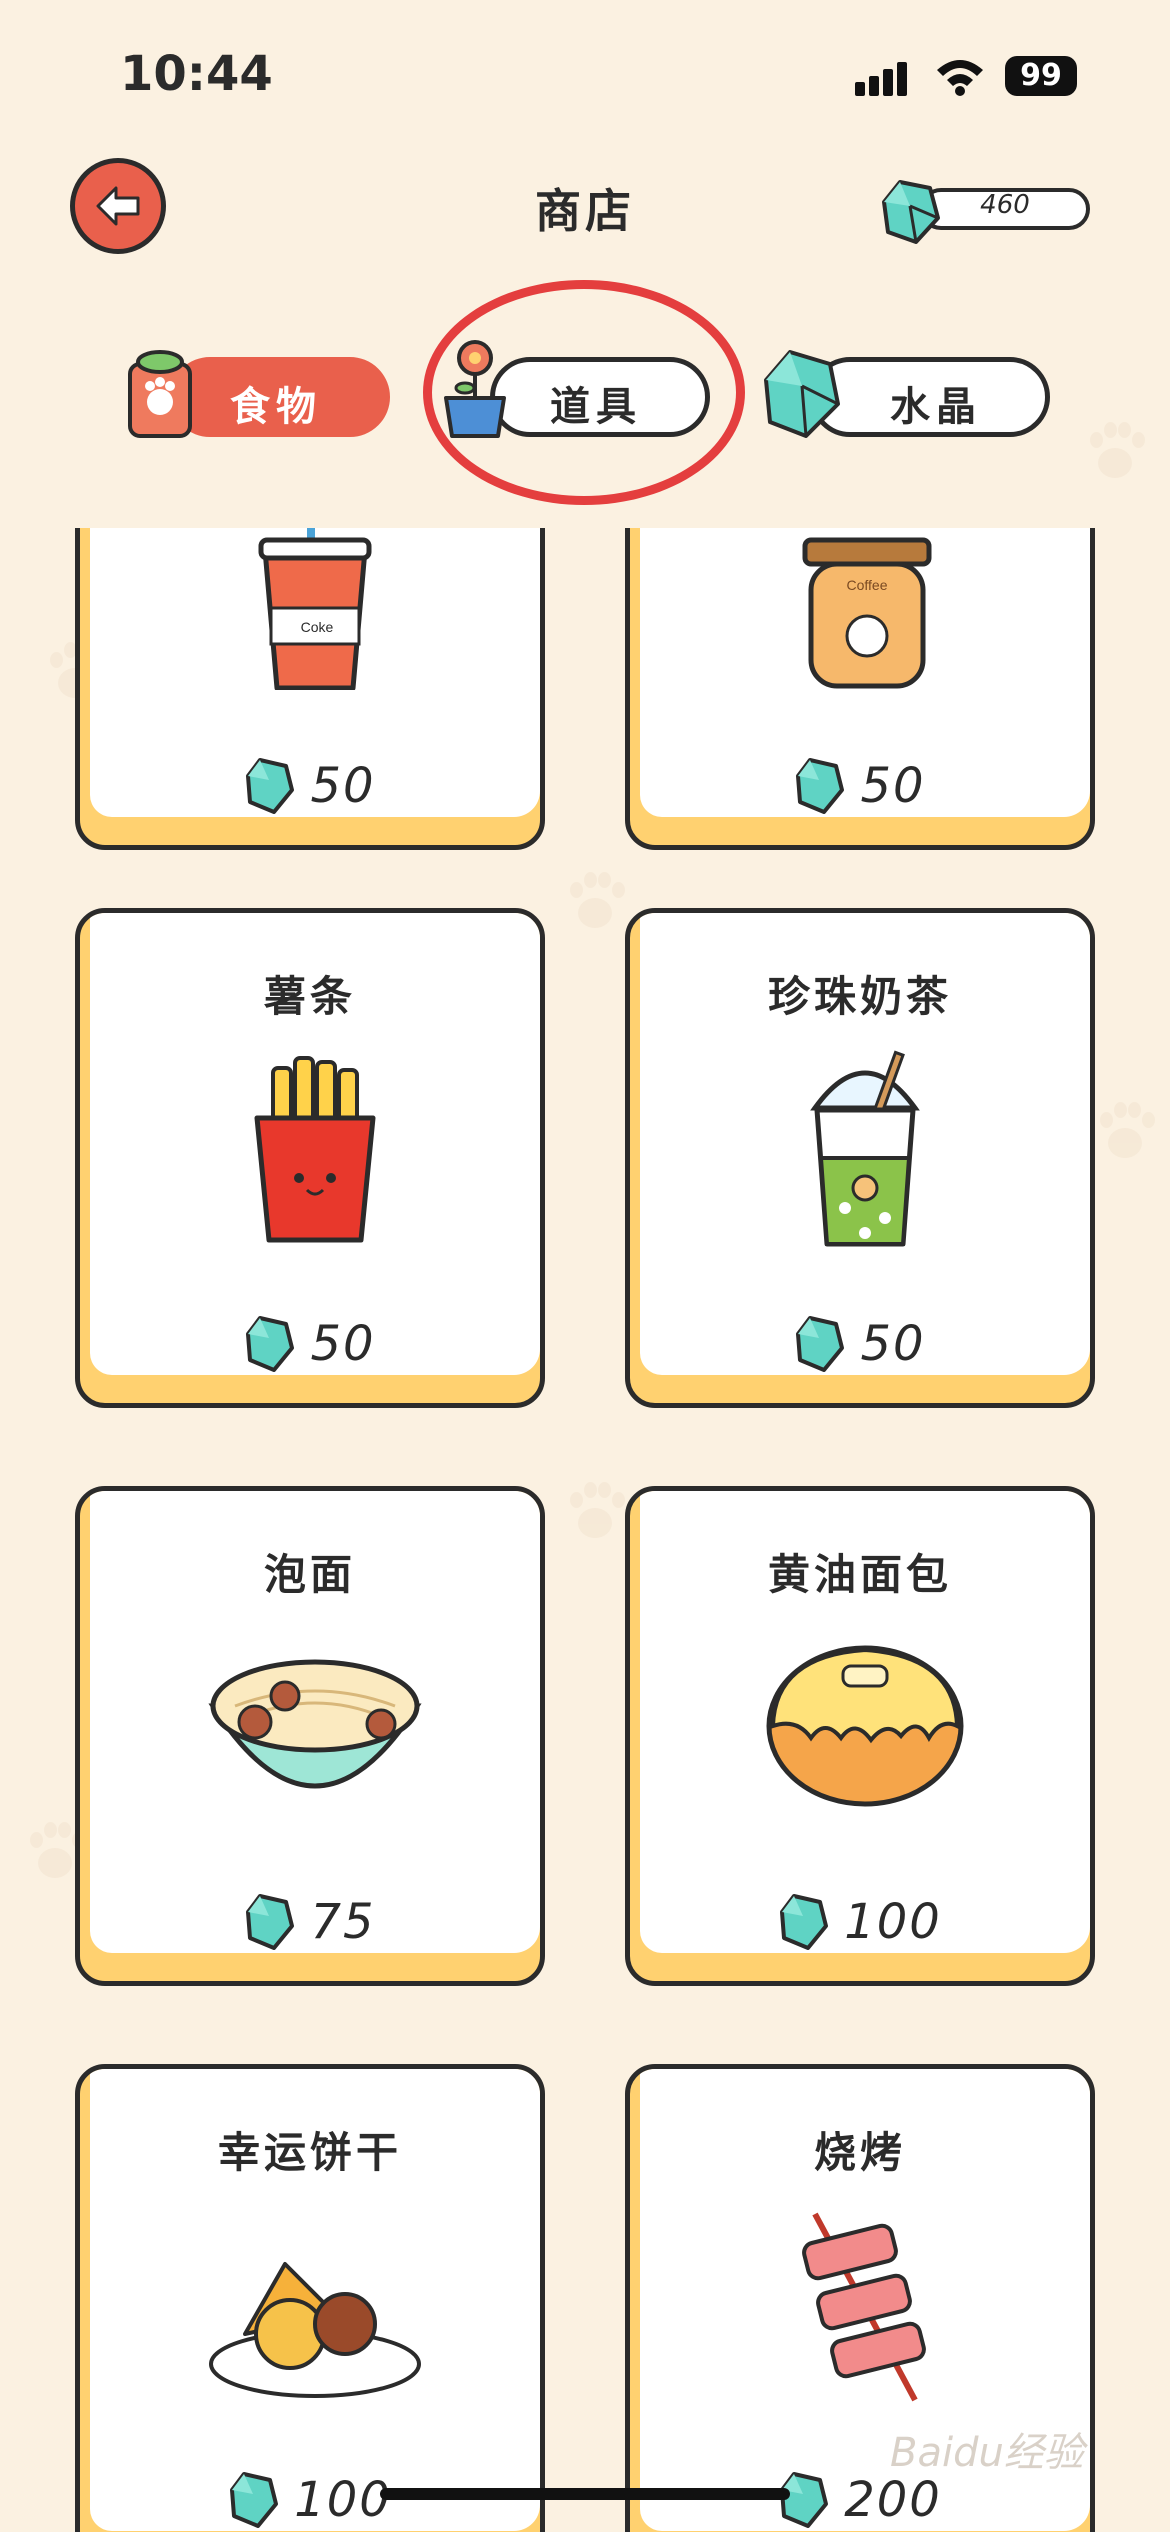  What do you see at coordinates (1115, 455) in the screenshot?
I see `paw-decoration` at bounding box center [1115, 455].